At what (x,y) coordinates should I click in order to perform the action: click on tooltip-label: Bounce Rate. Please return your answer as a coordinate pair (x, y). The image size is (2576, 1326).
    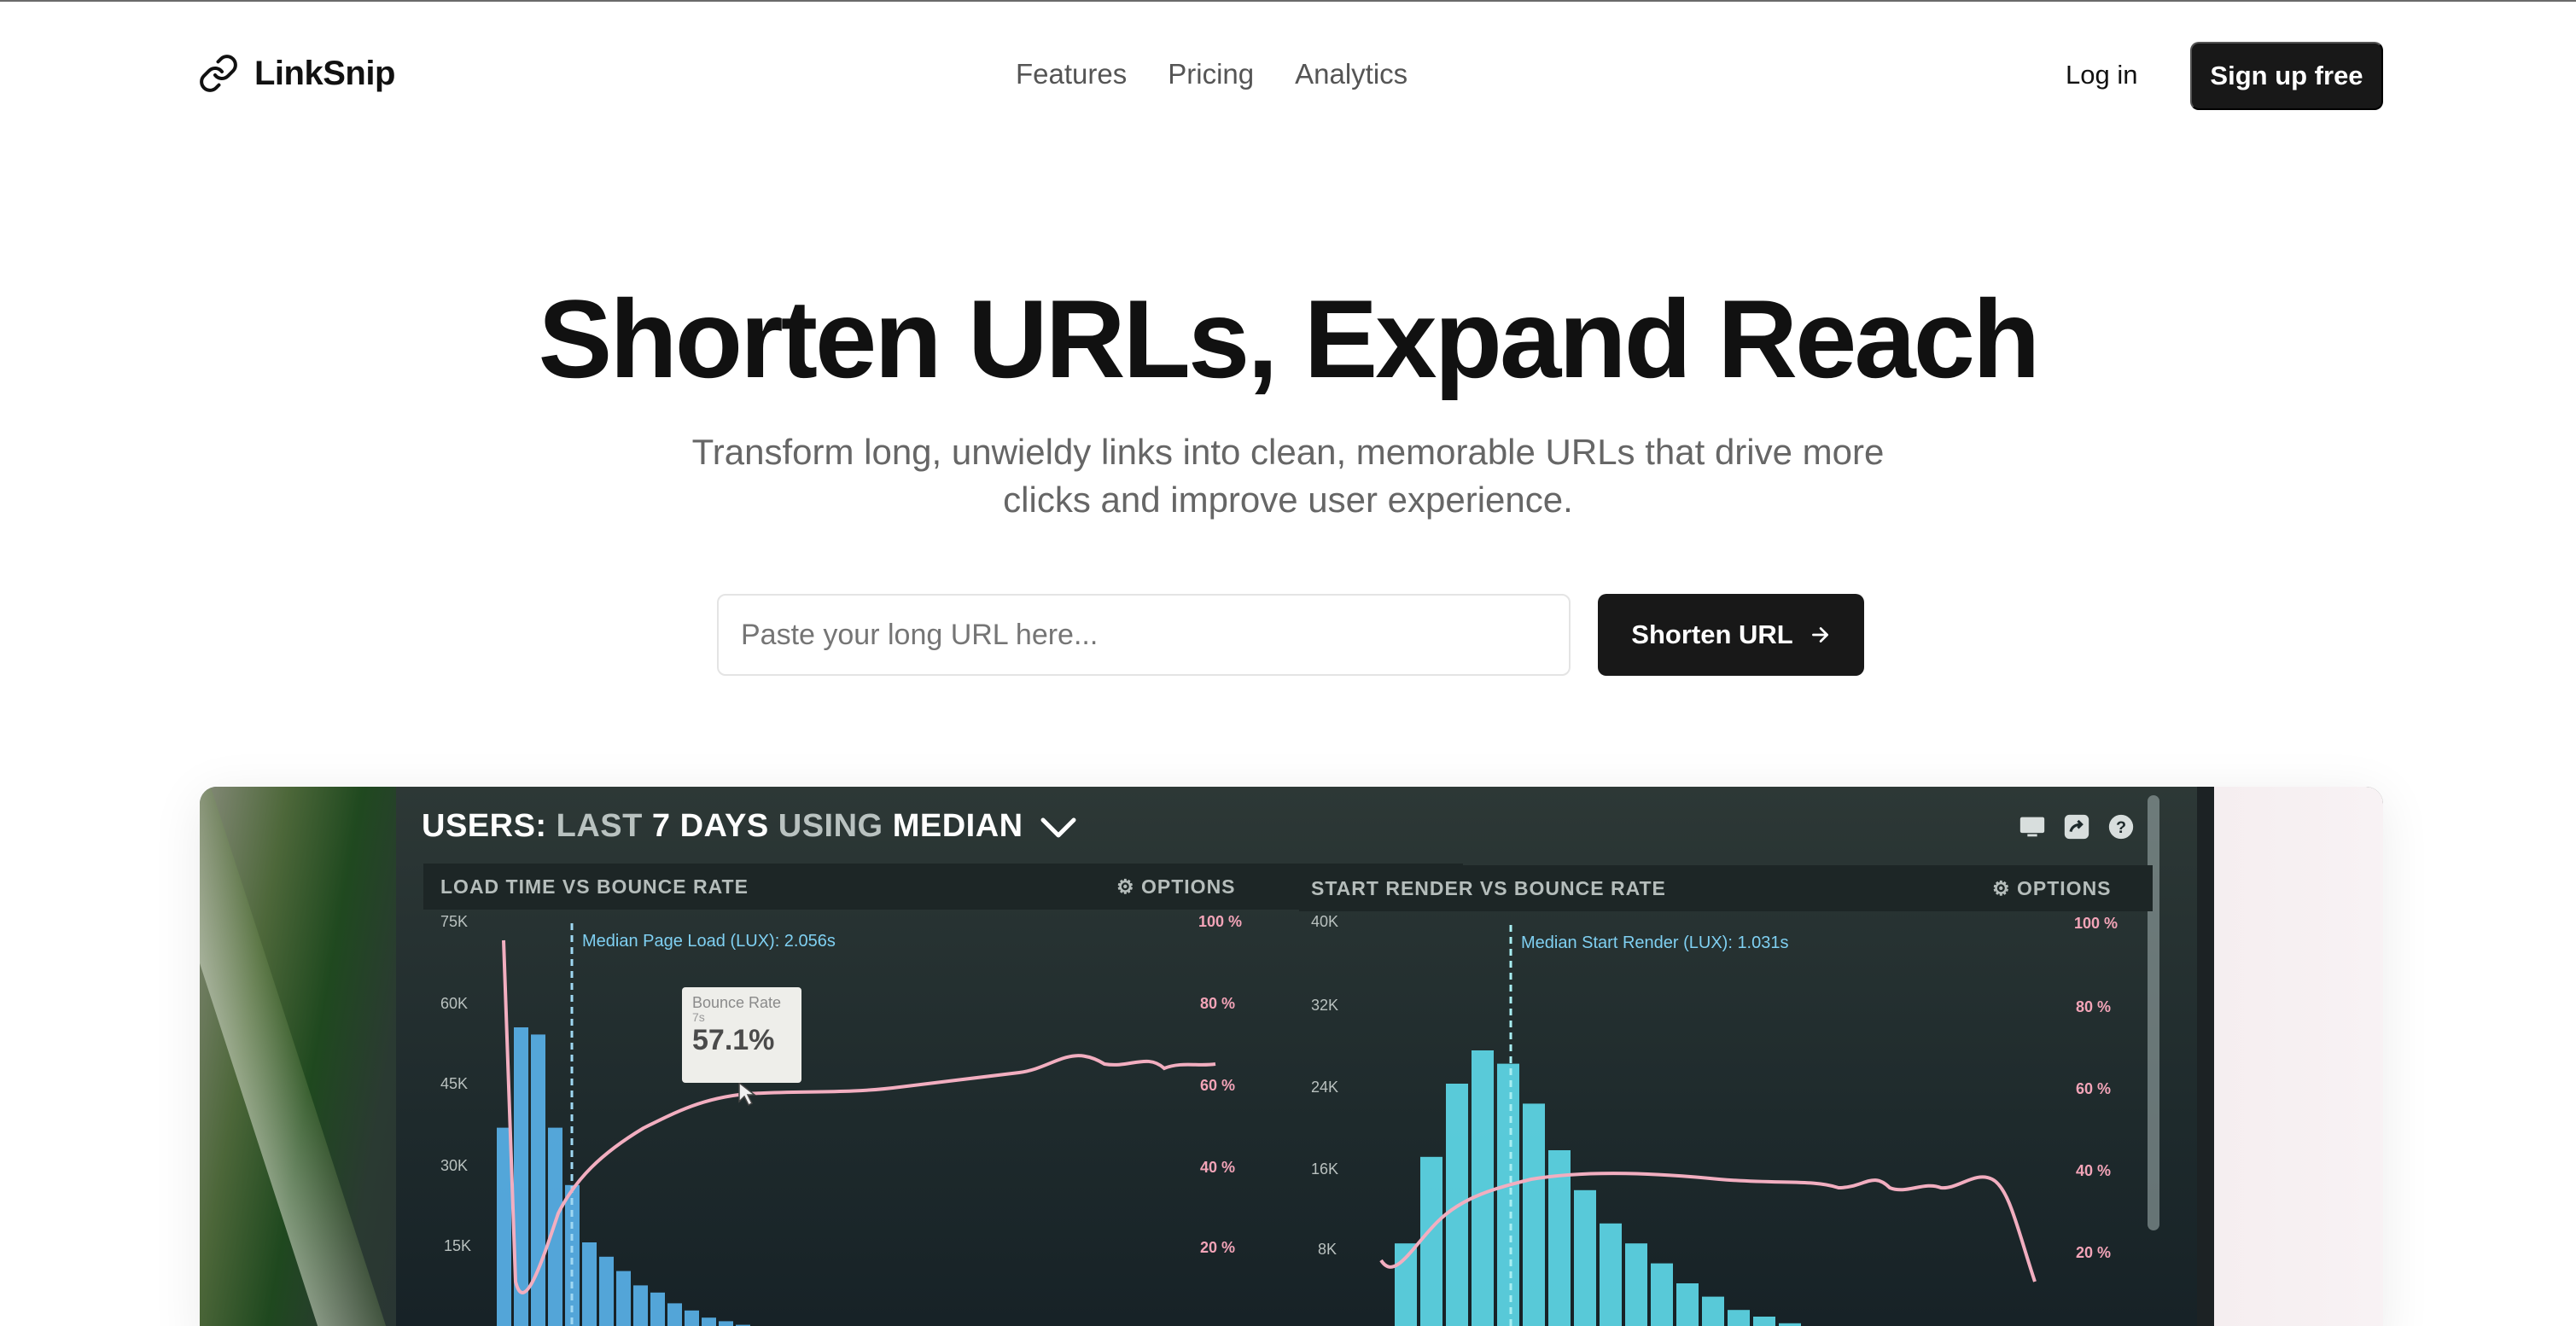
    Looking at the image, I should click on (737, 1003).